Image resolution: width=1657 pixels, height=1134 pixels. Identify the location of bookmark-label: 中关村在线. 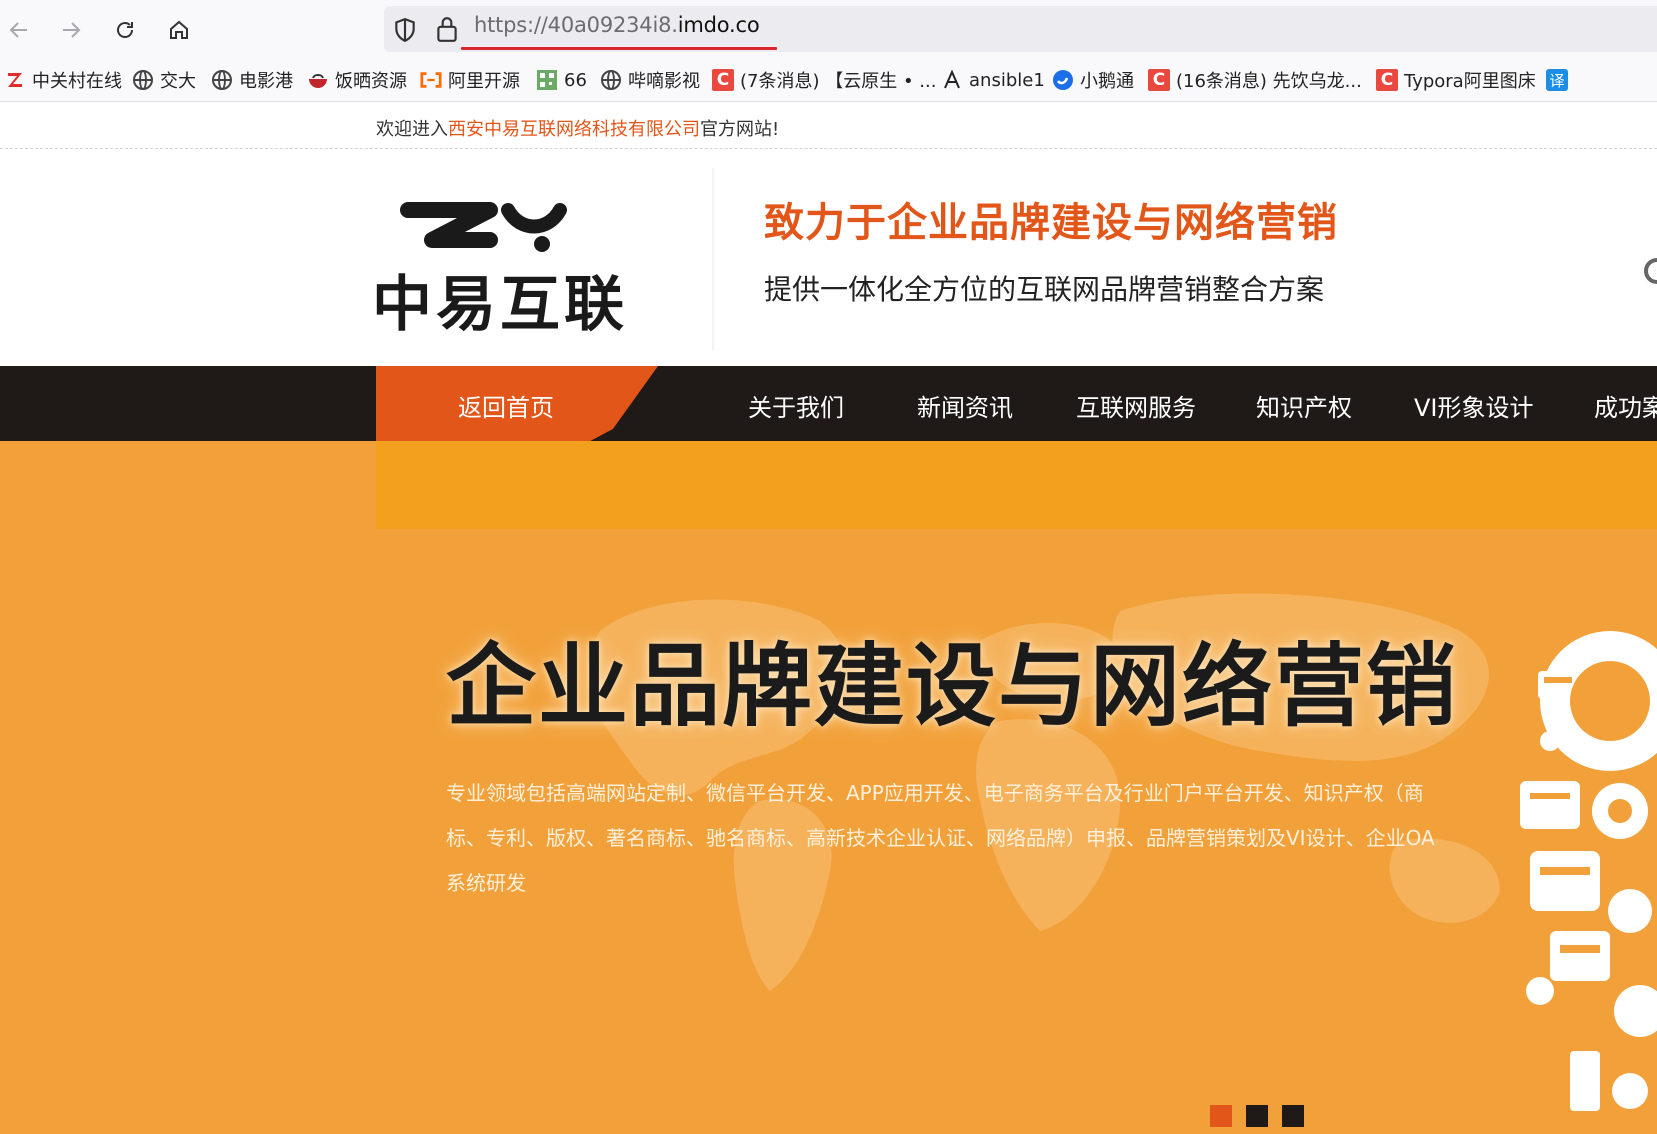
(77, 81).